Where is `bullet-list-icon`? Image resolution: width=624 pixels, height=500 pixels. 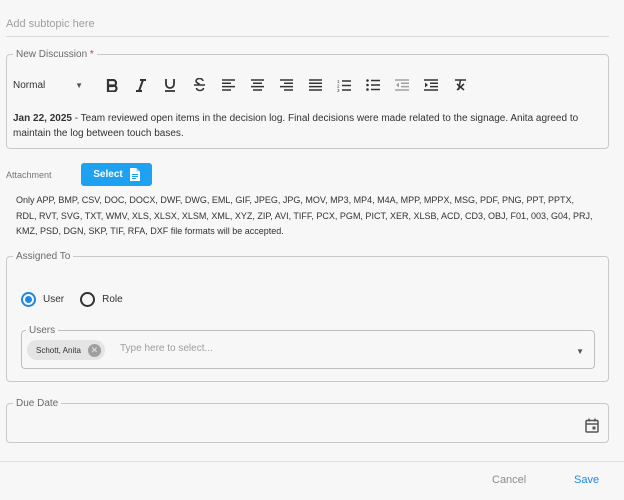 bullet-list-icon is located at coordinates (373, 85).